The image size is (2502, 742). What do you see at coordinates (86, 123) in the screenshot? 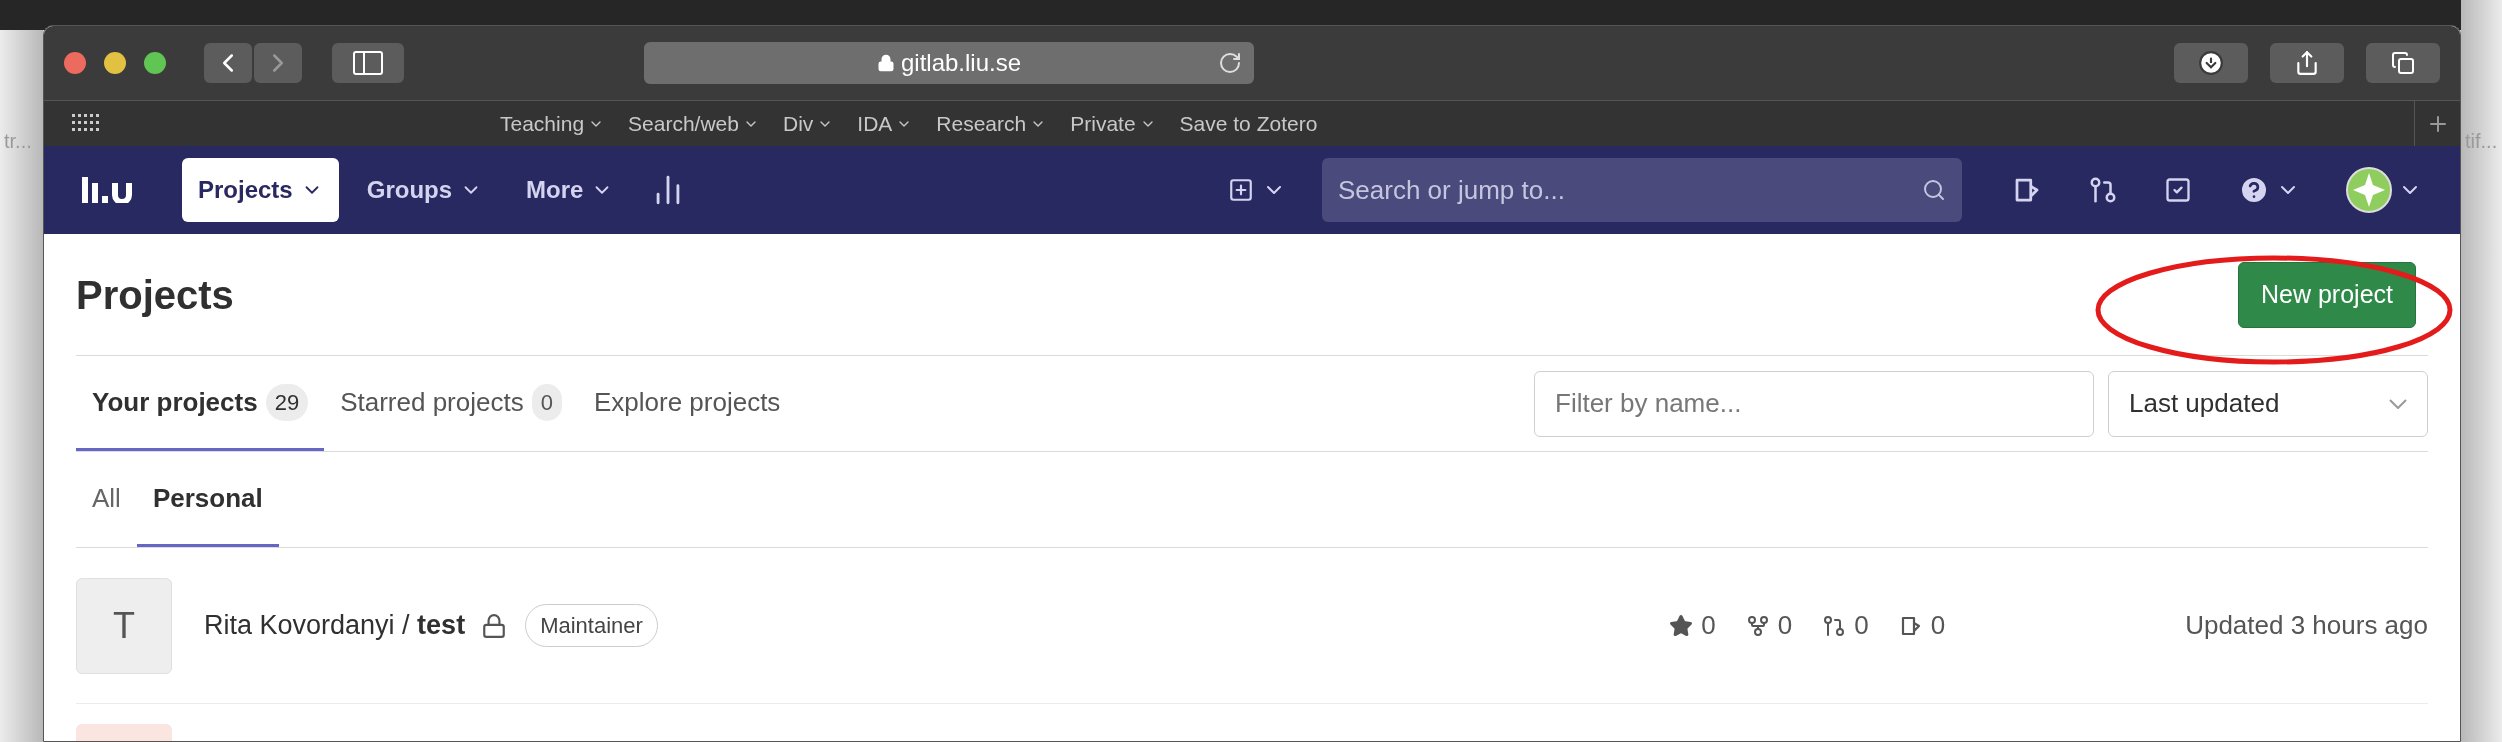
I see `grid-icon` at bounding box center [86, 123].